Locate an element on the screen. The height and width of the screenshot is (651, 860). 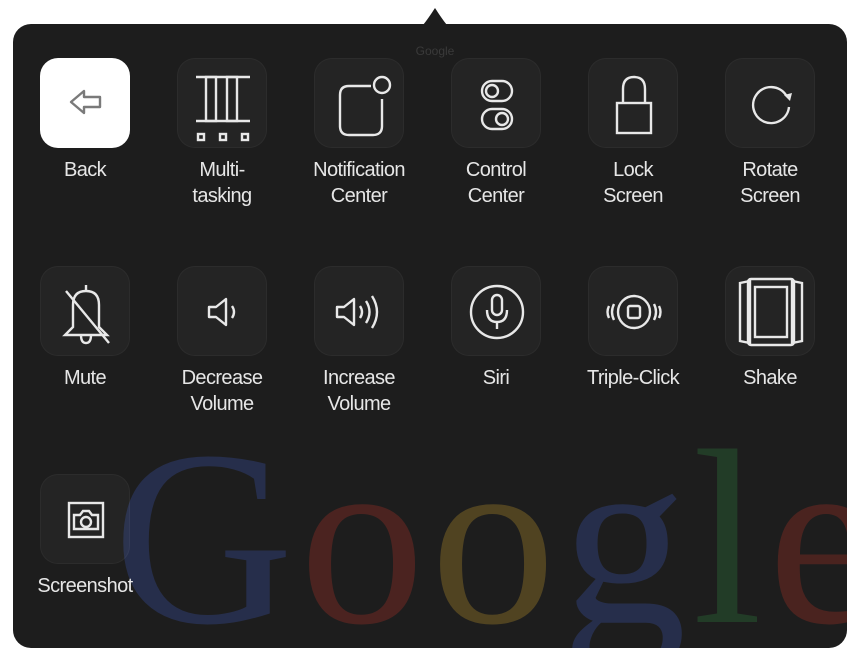
menu-item-multitasking: Multi- tasking is located at coordinates (222, 148).